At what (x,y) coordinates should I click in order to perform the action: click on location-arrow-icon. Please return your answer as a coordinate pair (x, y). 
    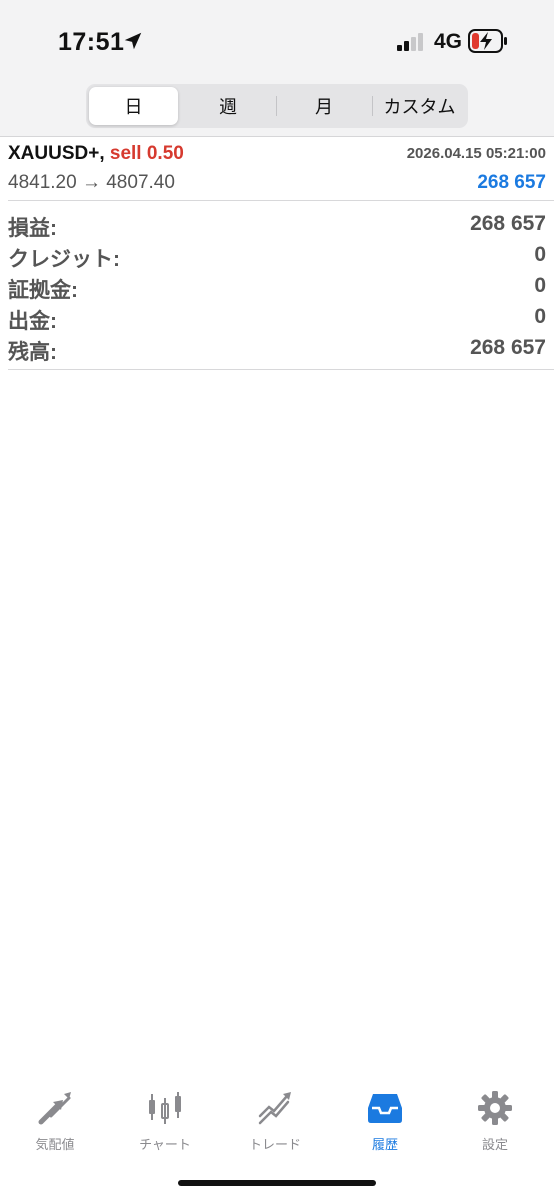
    Looking at the image, I should click on (133, 41).